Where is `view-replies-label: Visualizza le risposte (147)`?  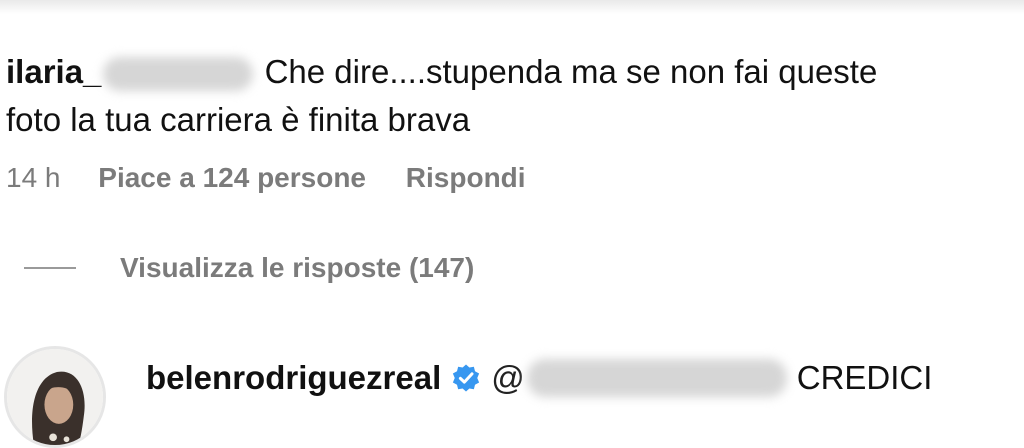 view-replies-label: Visualizza le risposte (147) is located at coordinates (297, 267).